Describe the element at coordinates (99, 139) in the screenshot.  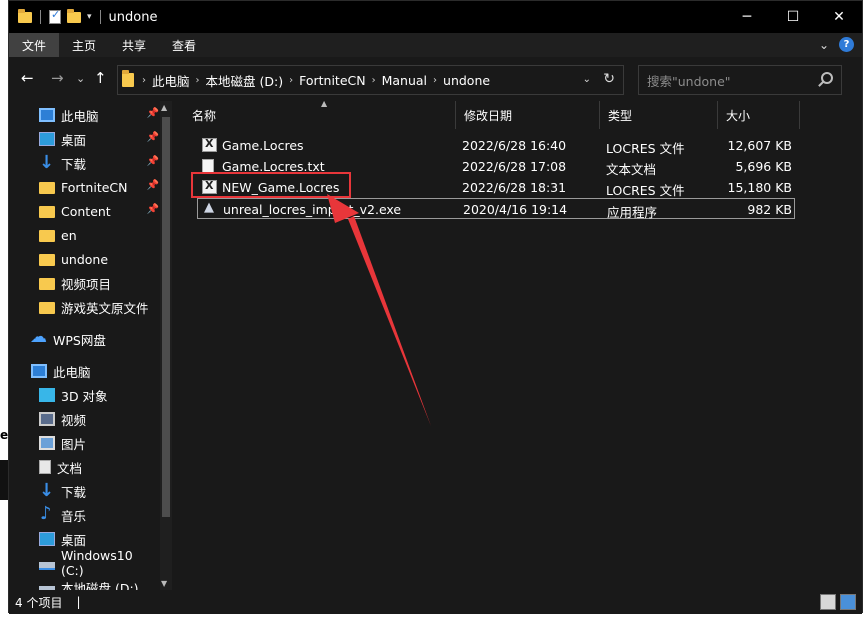
I see `sidebar-item-quick-desktop: 桌面 📌` at that location.